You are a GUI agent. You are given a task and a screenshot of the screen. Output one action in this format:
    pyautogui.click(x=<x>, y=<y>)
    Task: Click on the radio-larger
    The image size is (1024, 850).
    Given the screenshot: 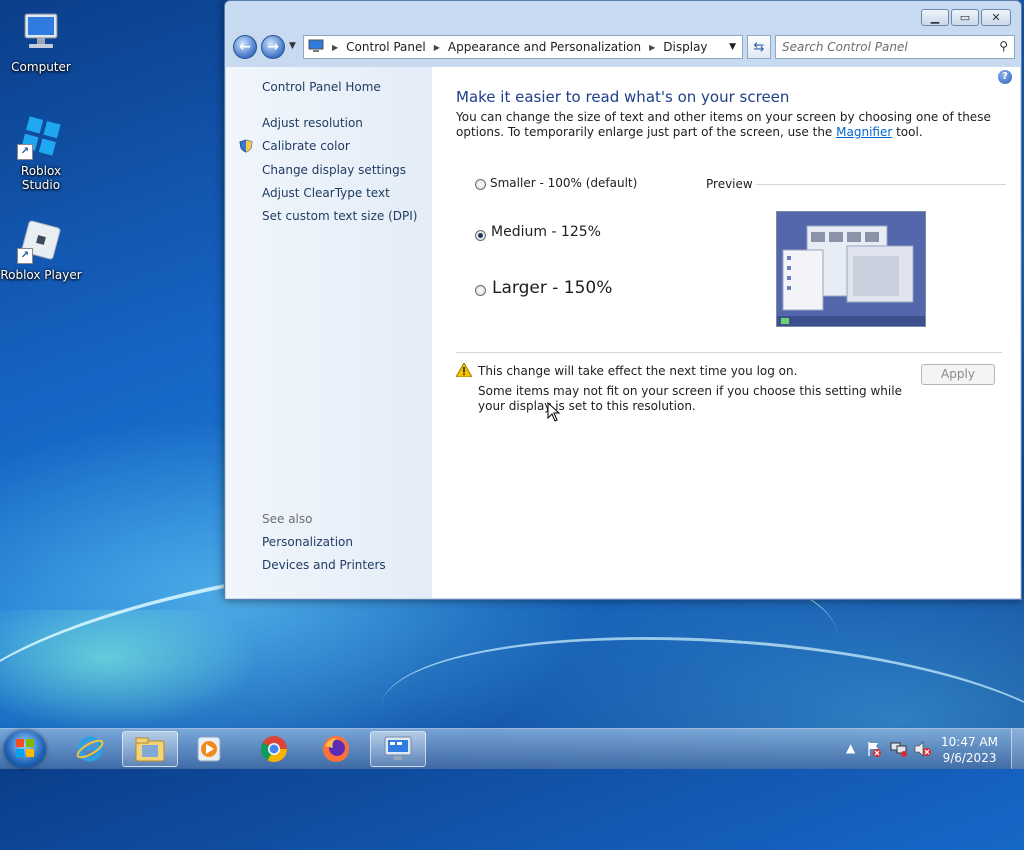 What is the action you would take?
    pyautogui.click(x=480, y=290)
    